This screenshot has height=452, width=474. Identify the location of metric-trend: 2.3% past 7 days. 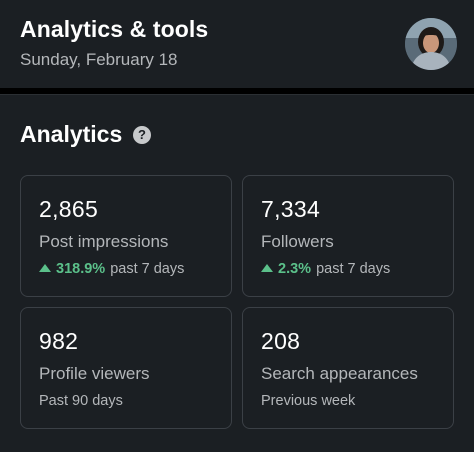
(325, 269).